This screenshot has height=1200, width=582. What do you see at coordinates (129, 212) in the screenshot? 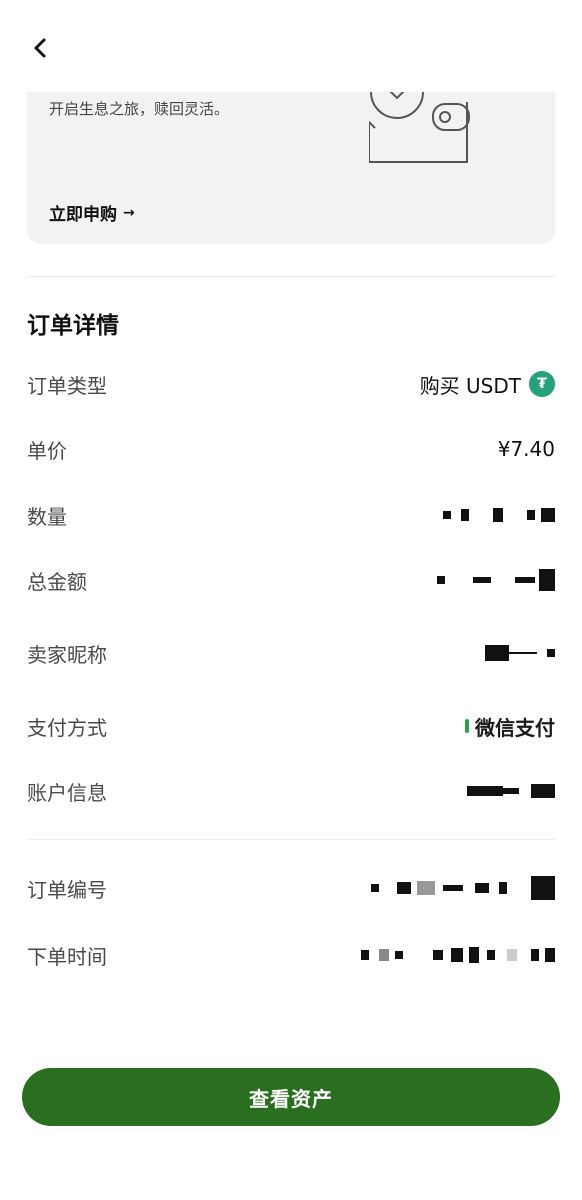
I see `arrow-right-icon: →` at bounding box center [129, 212].